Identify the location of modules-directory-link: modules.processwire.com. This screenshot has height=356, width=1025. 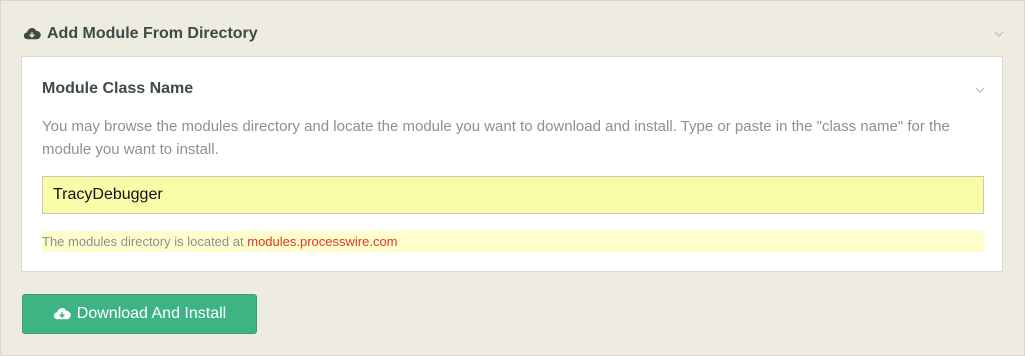
(322, 241).